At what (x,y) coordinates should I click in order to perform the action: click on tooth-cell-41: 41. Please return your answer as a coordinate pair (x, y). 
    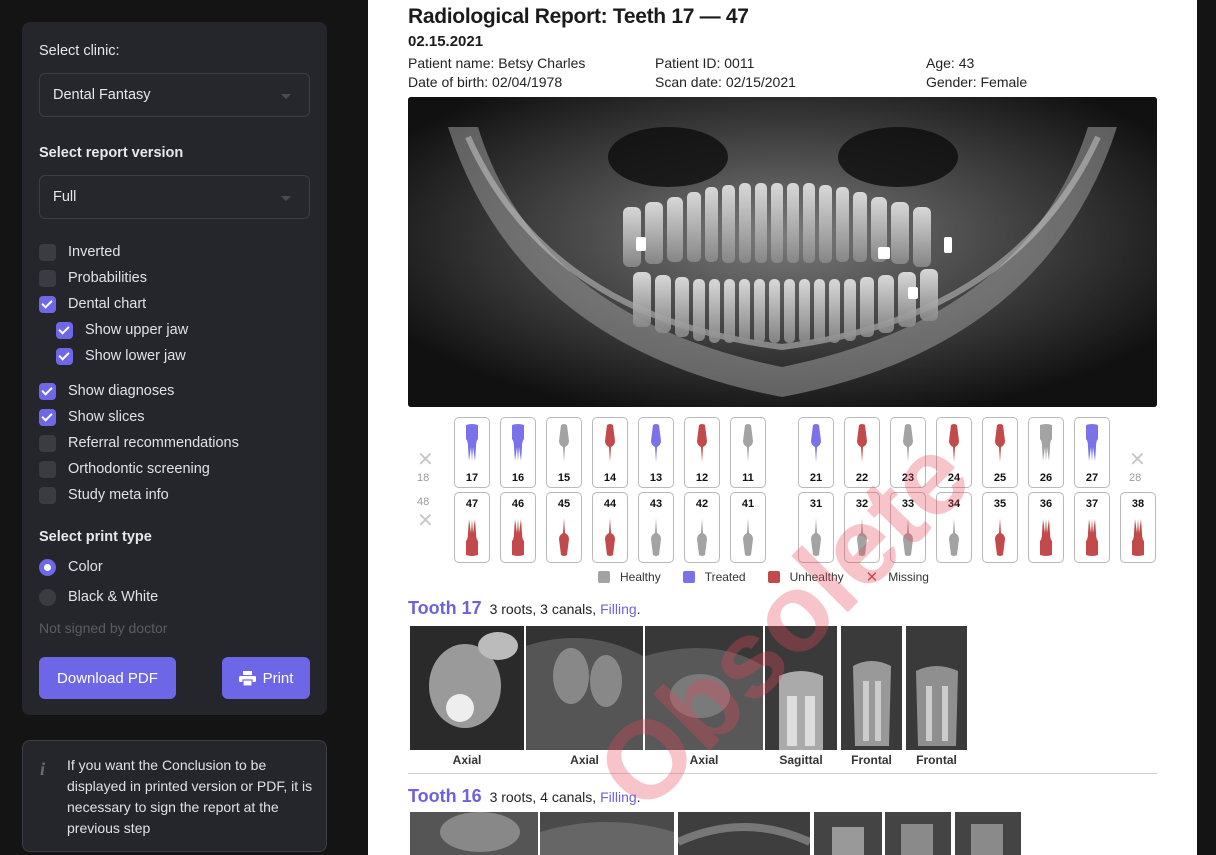
    Looking at the image, I should click on (748, 527).